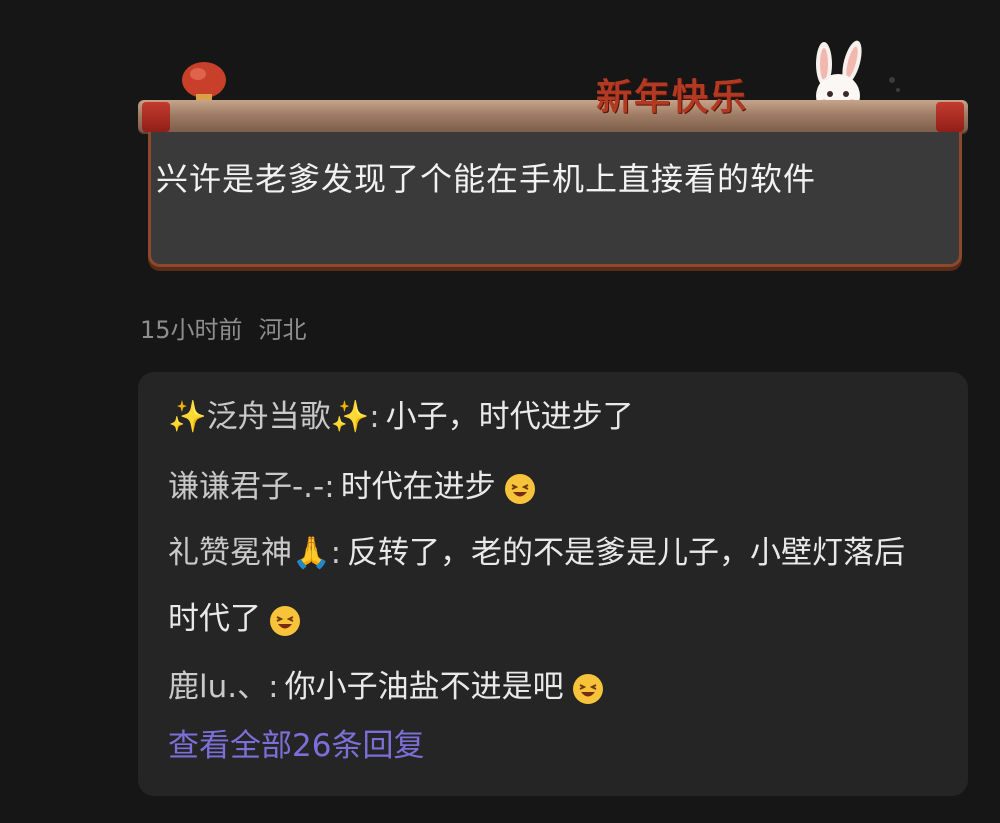 This screenshot has height=823, width=1000. Describe the element at coordinates (486, 179) in the screenshot. I see `comment-text: 兴许是老爹发现了个能在手机上直接看的软件` at that location.